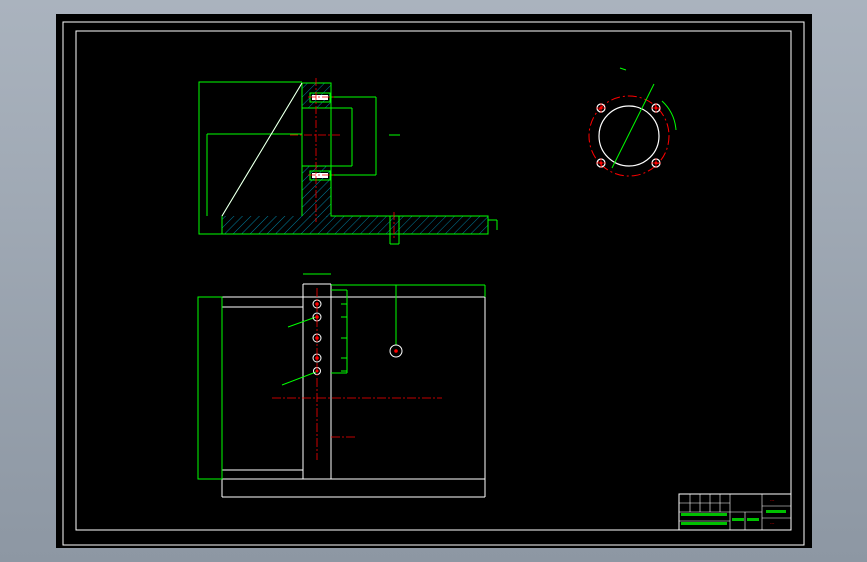  I want to click on title-block-title: ---, so click(772, 500).